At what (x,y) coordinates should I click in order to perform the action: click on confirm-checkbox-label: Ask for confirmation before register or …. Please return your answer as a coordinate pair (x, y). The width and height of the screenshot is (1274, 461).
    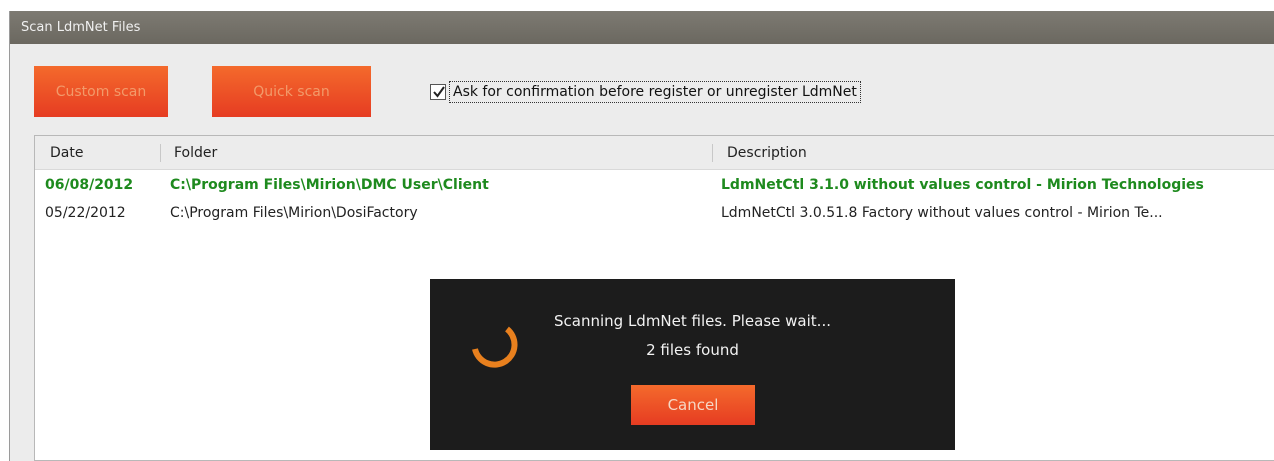
    Looking at the image, I should click on (655, 91).